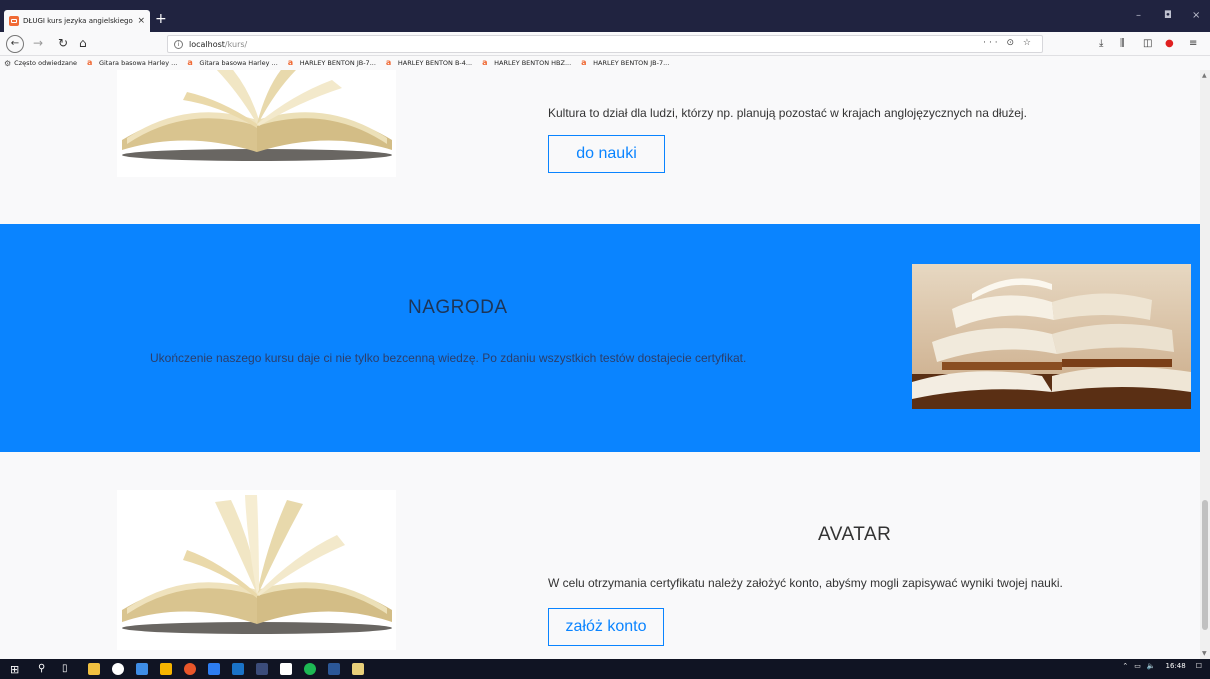 This screenshot has height=679, width=1210. I want to click on firefox-icon, so click(190, 669).